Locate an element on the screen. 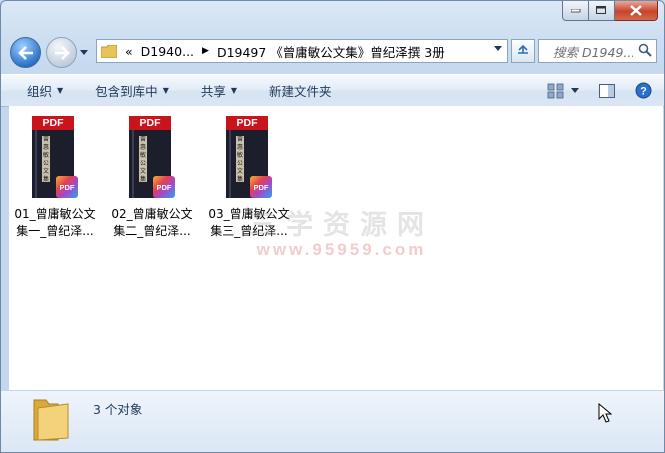 This screenshot has height=453, width=665. address-dropdown-icon is located at coordinates (498, 48).